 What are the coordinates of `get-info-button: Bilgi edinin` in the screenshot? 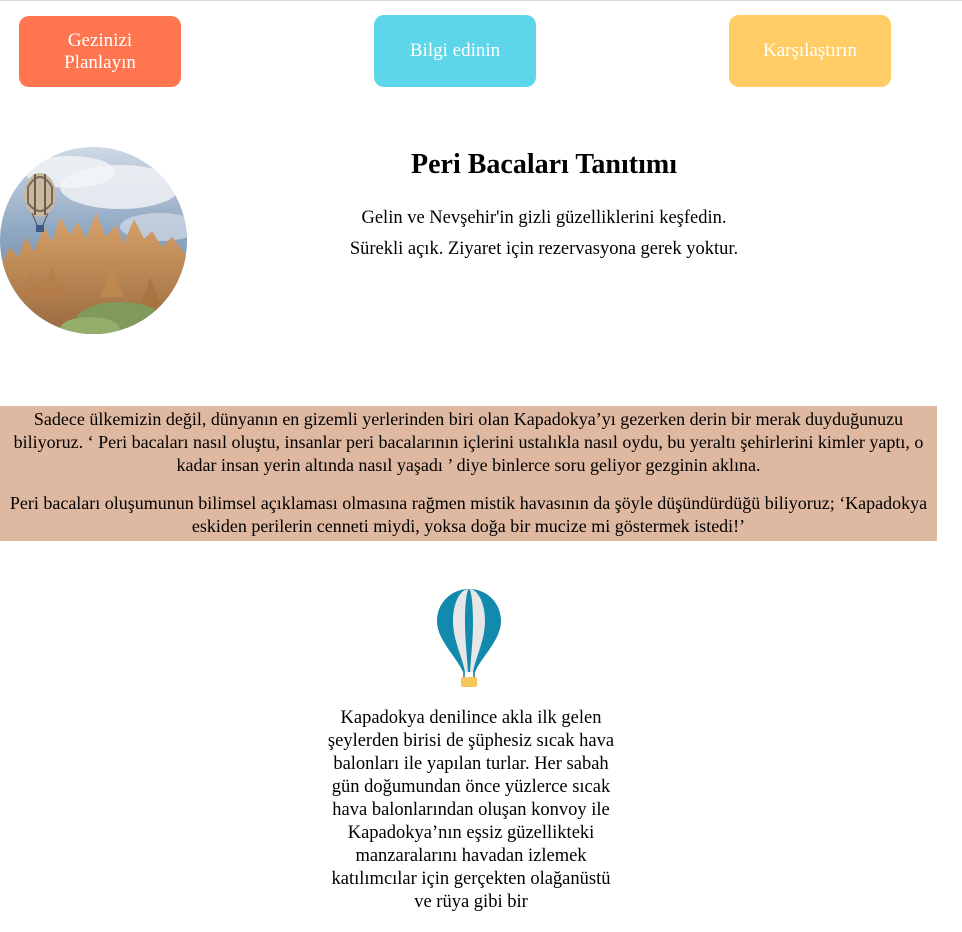 It's located at (455, 51).